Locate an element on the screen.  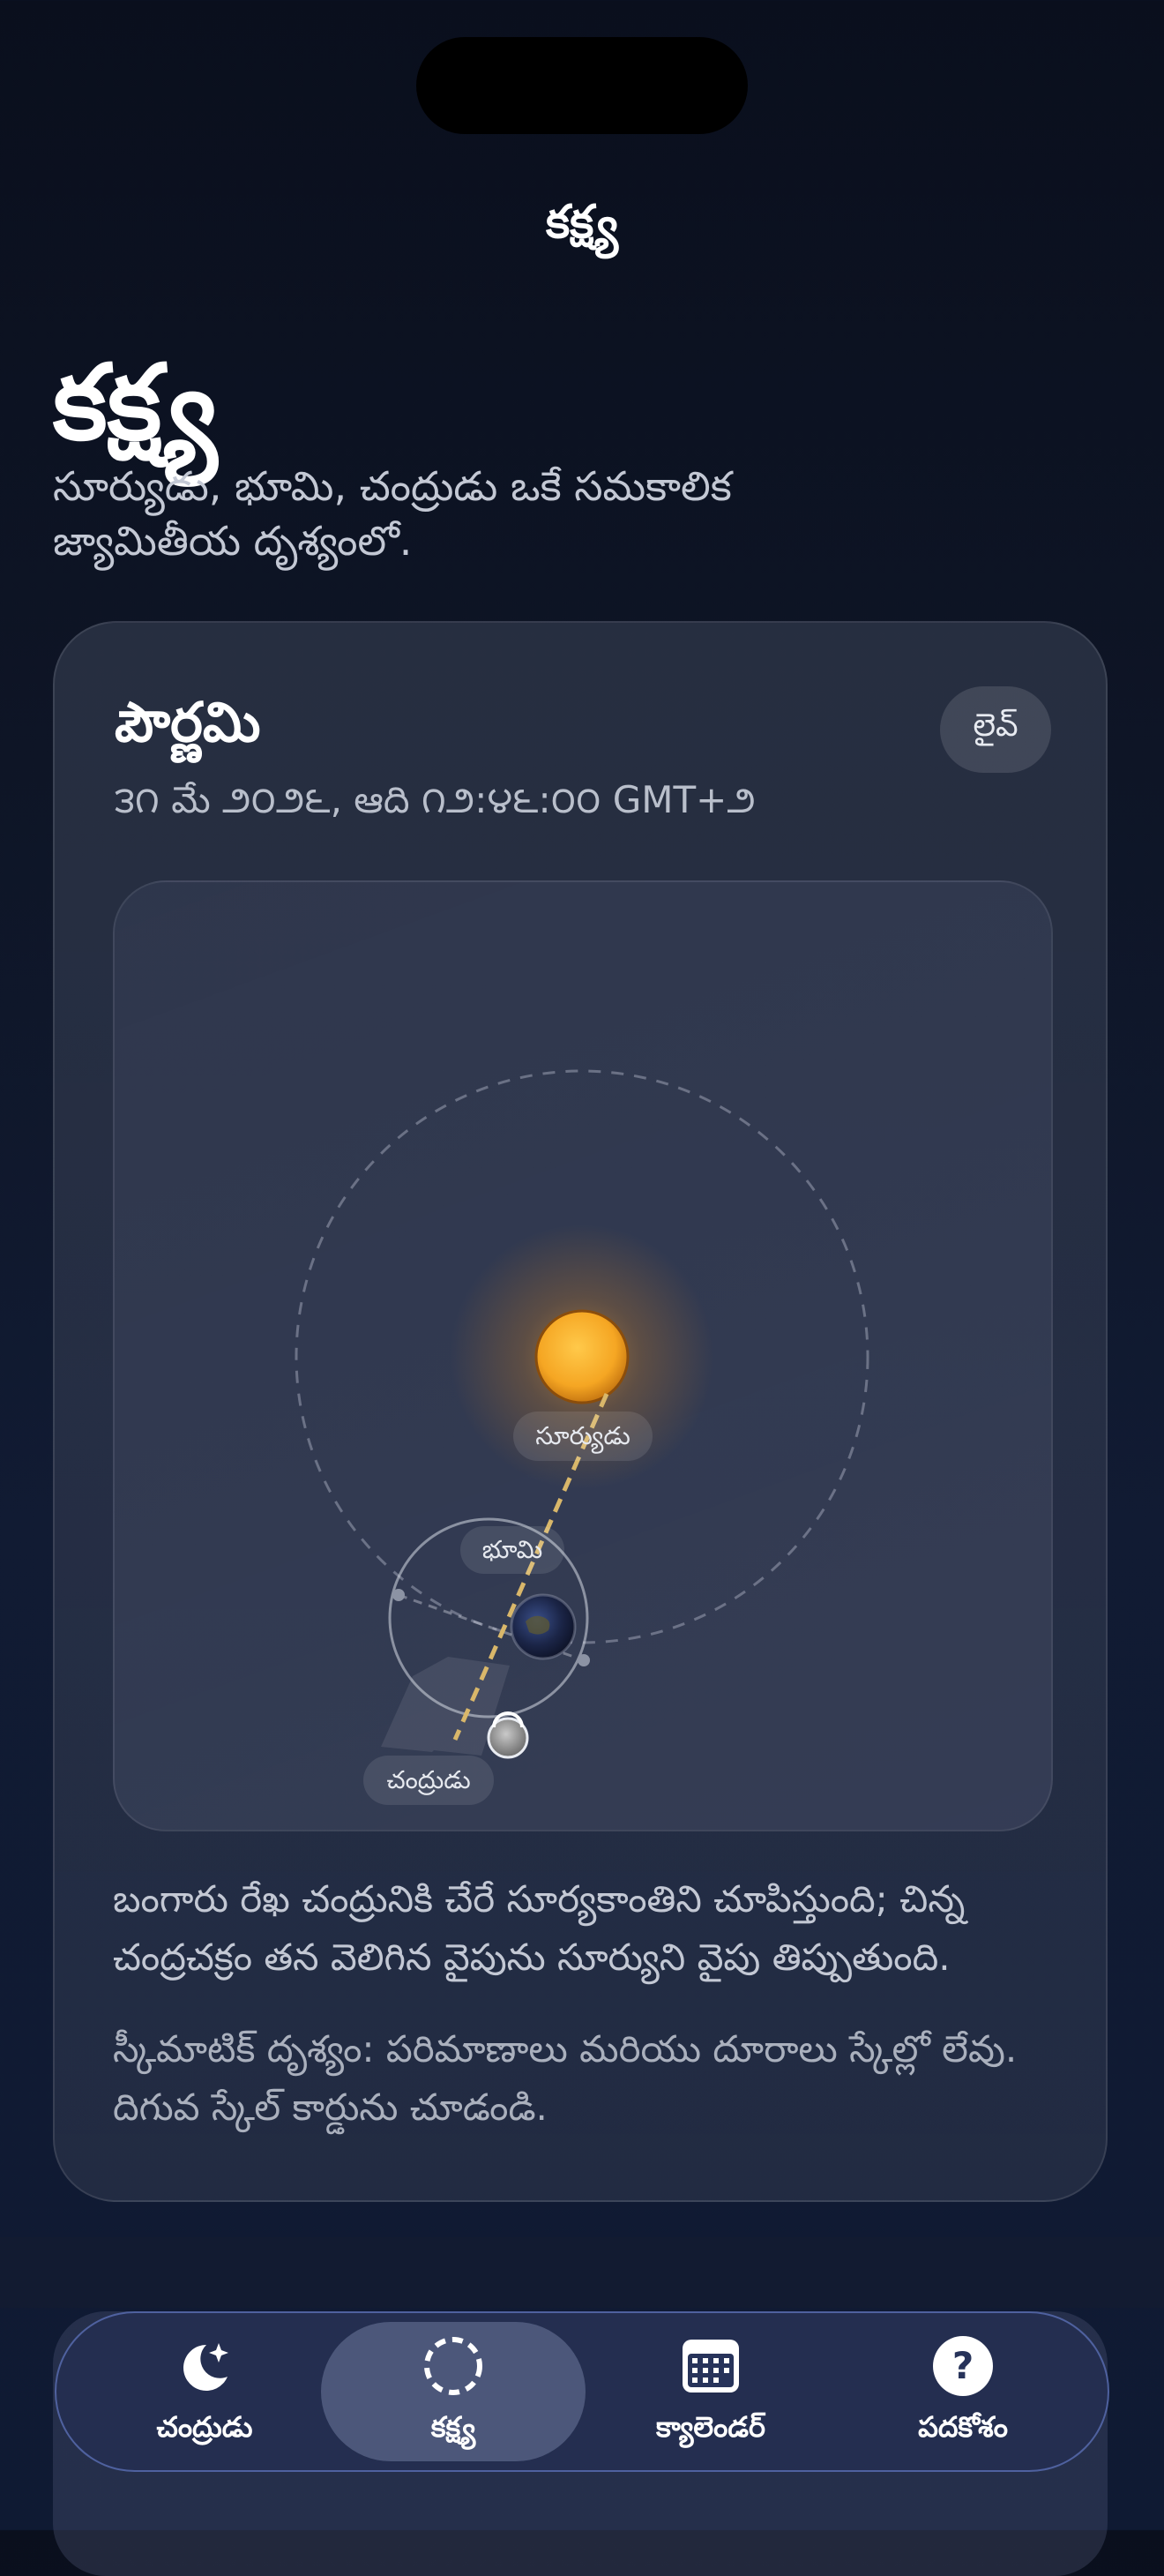
question-circle-icon: ? is located at coordinates (962, 2366).